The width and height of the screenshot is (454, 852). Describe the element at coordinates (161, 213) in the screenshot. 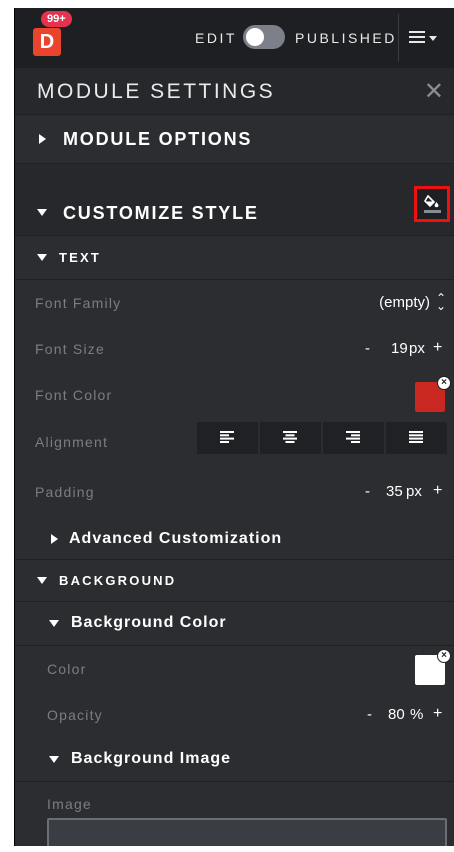

I see `customize-style-label: CUSTOMIZE STYLE` at that location.